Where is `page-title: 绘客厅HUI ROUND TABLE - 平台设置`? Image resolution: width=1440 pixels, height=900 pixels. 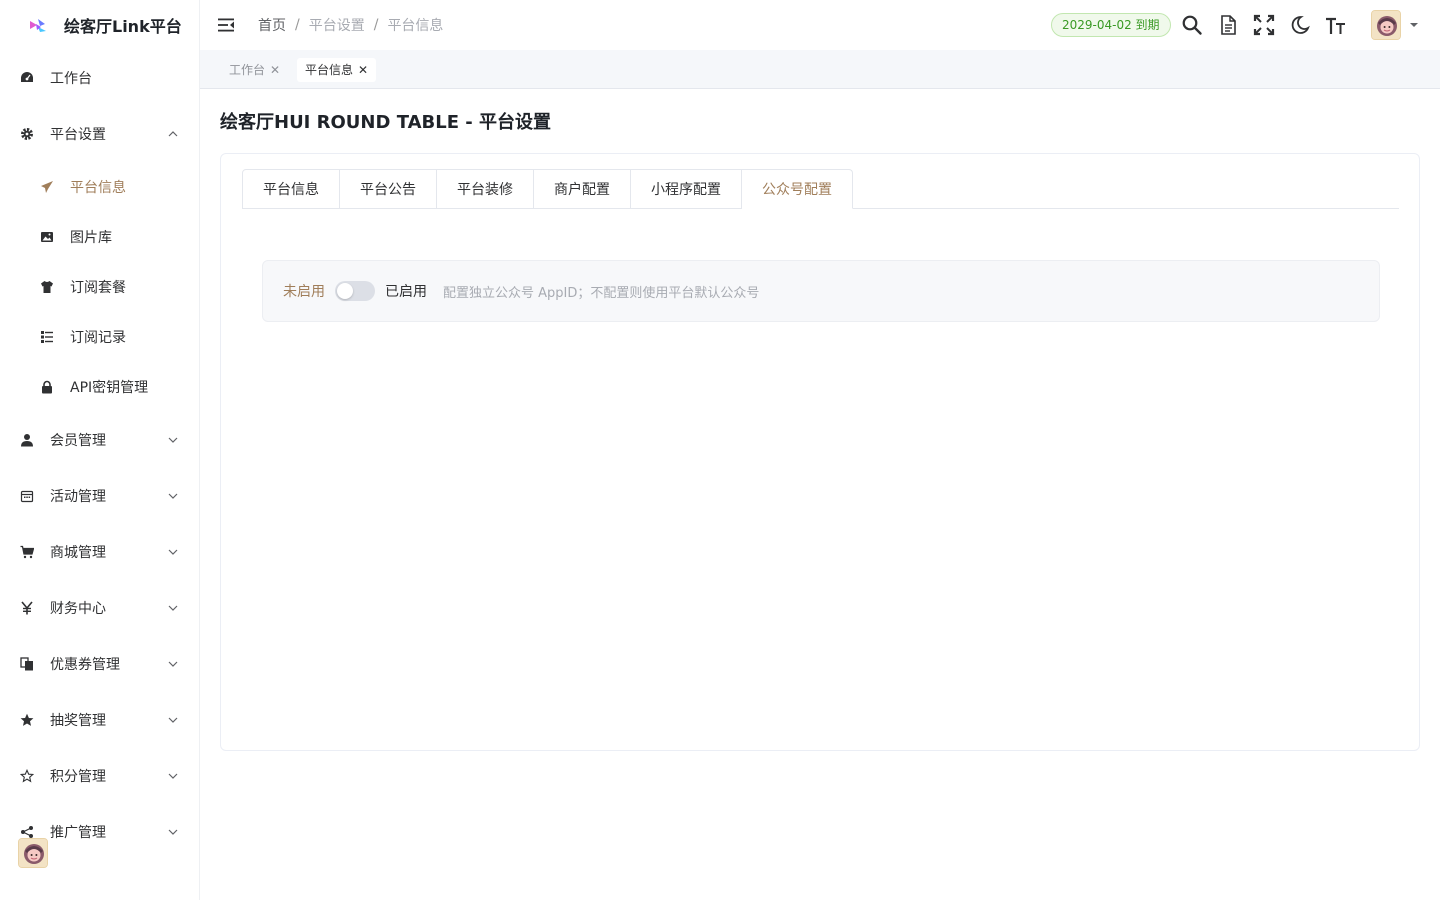
page-title: 绘客厅HUI ROUND TABLE - 平台设置 is located at coordinates (385, 122).